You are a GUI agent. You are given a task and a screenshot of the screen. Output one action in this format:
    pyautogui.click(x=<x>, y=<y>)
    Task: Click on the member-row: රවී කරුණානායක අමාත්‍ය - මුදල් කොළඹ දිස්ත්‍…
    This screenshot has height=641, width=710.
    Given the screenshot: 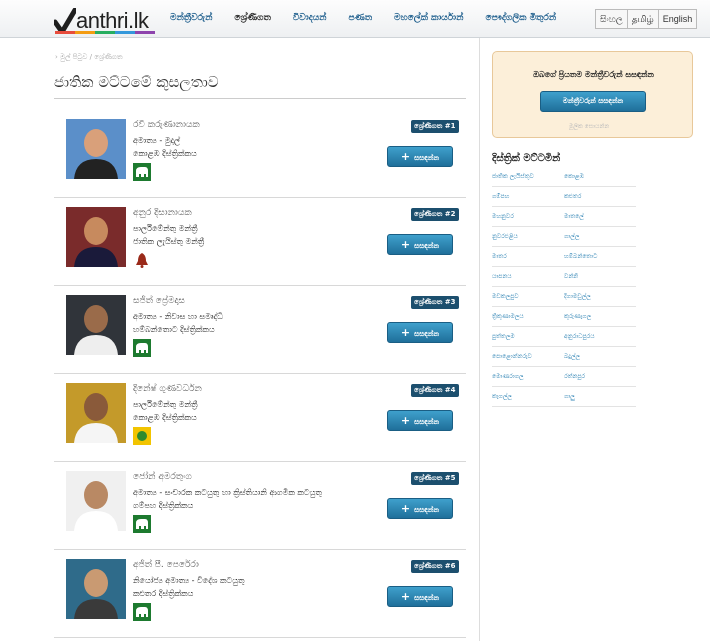 What is the action you would take?
    pyautogui.click(x=260, y=154)
    